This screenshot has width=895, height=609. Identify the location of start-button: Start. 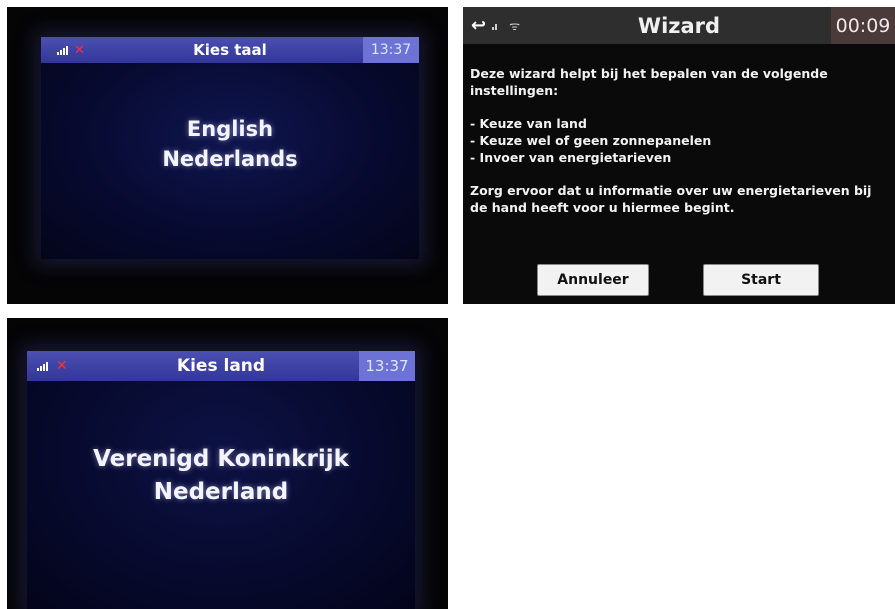
(761, 280).